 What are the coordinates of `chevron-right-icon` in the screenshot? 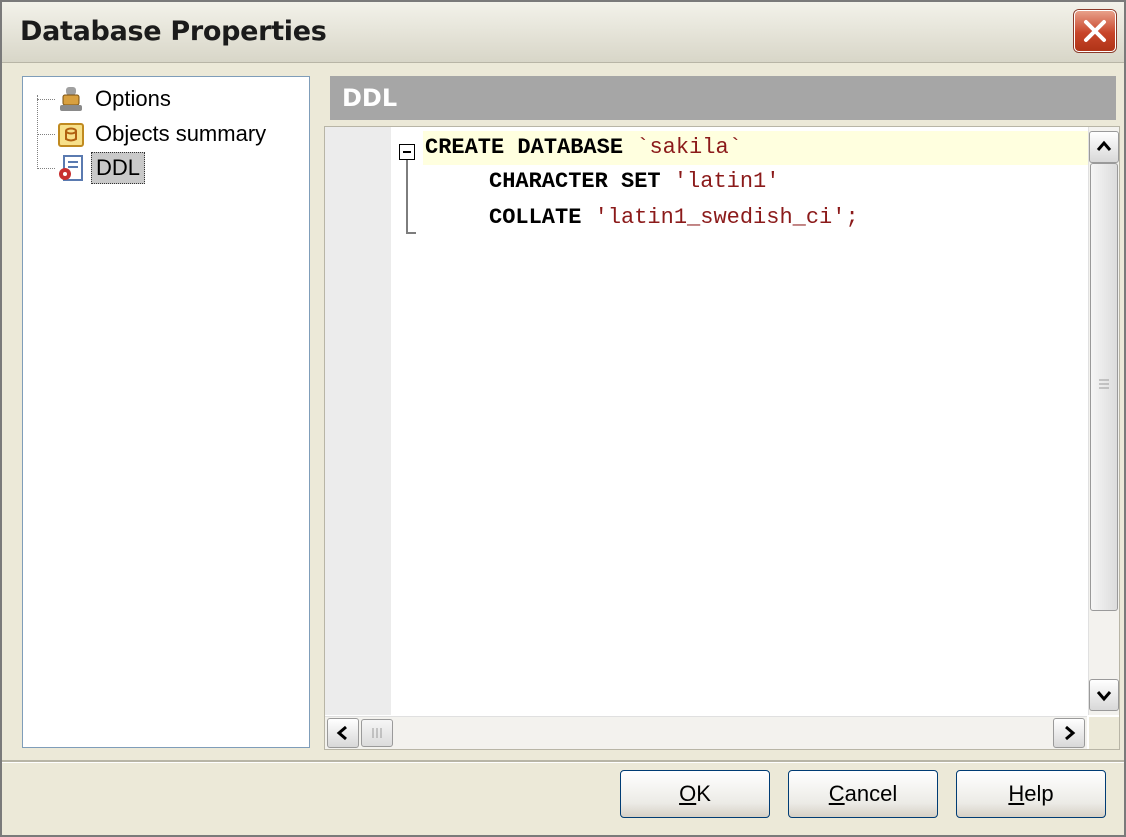 It's located at (1070, 733).